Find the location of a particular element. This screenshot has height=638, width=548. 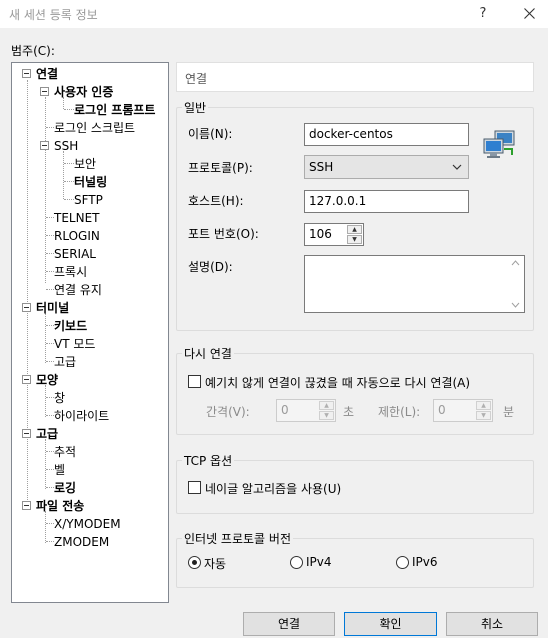

tree-item-keepalive: 연결 유지 is located at coordinates (78, 290).